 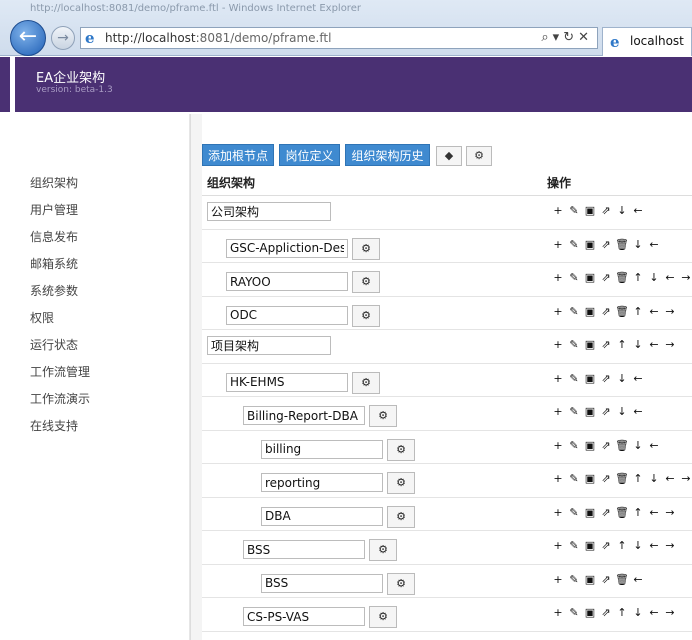 I want to click on sidebar-item: 在线支持, so click(x=60, y=430).